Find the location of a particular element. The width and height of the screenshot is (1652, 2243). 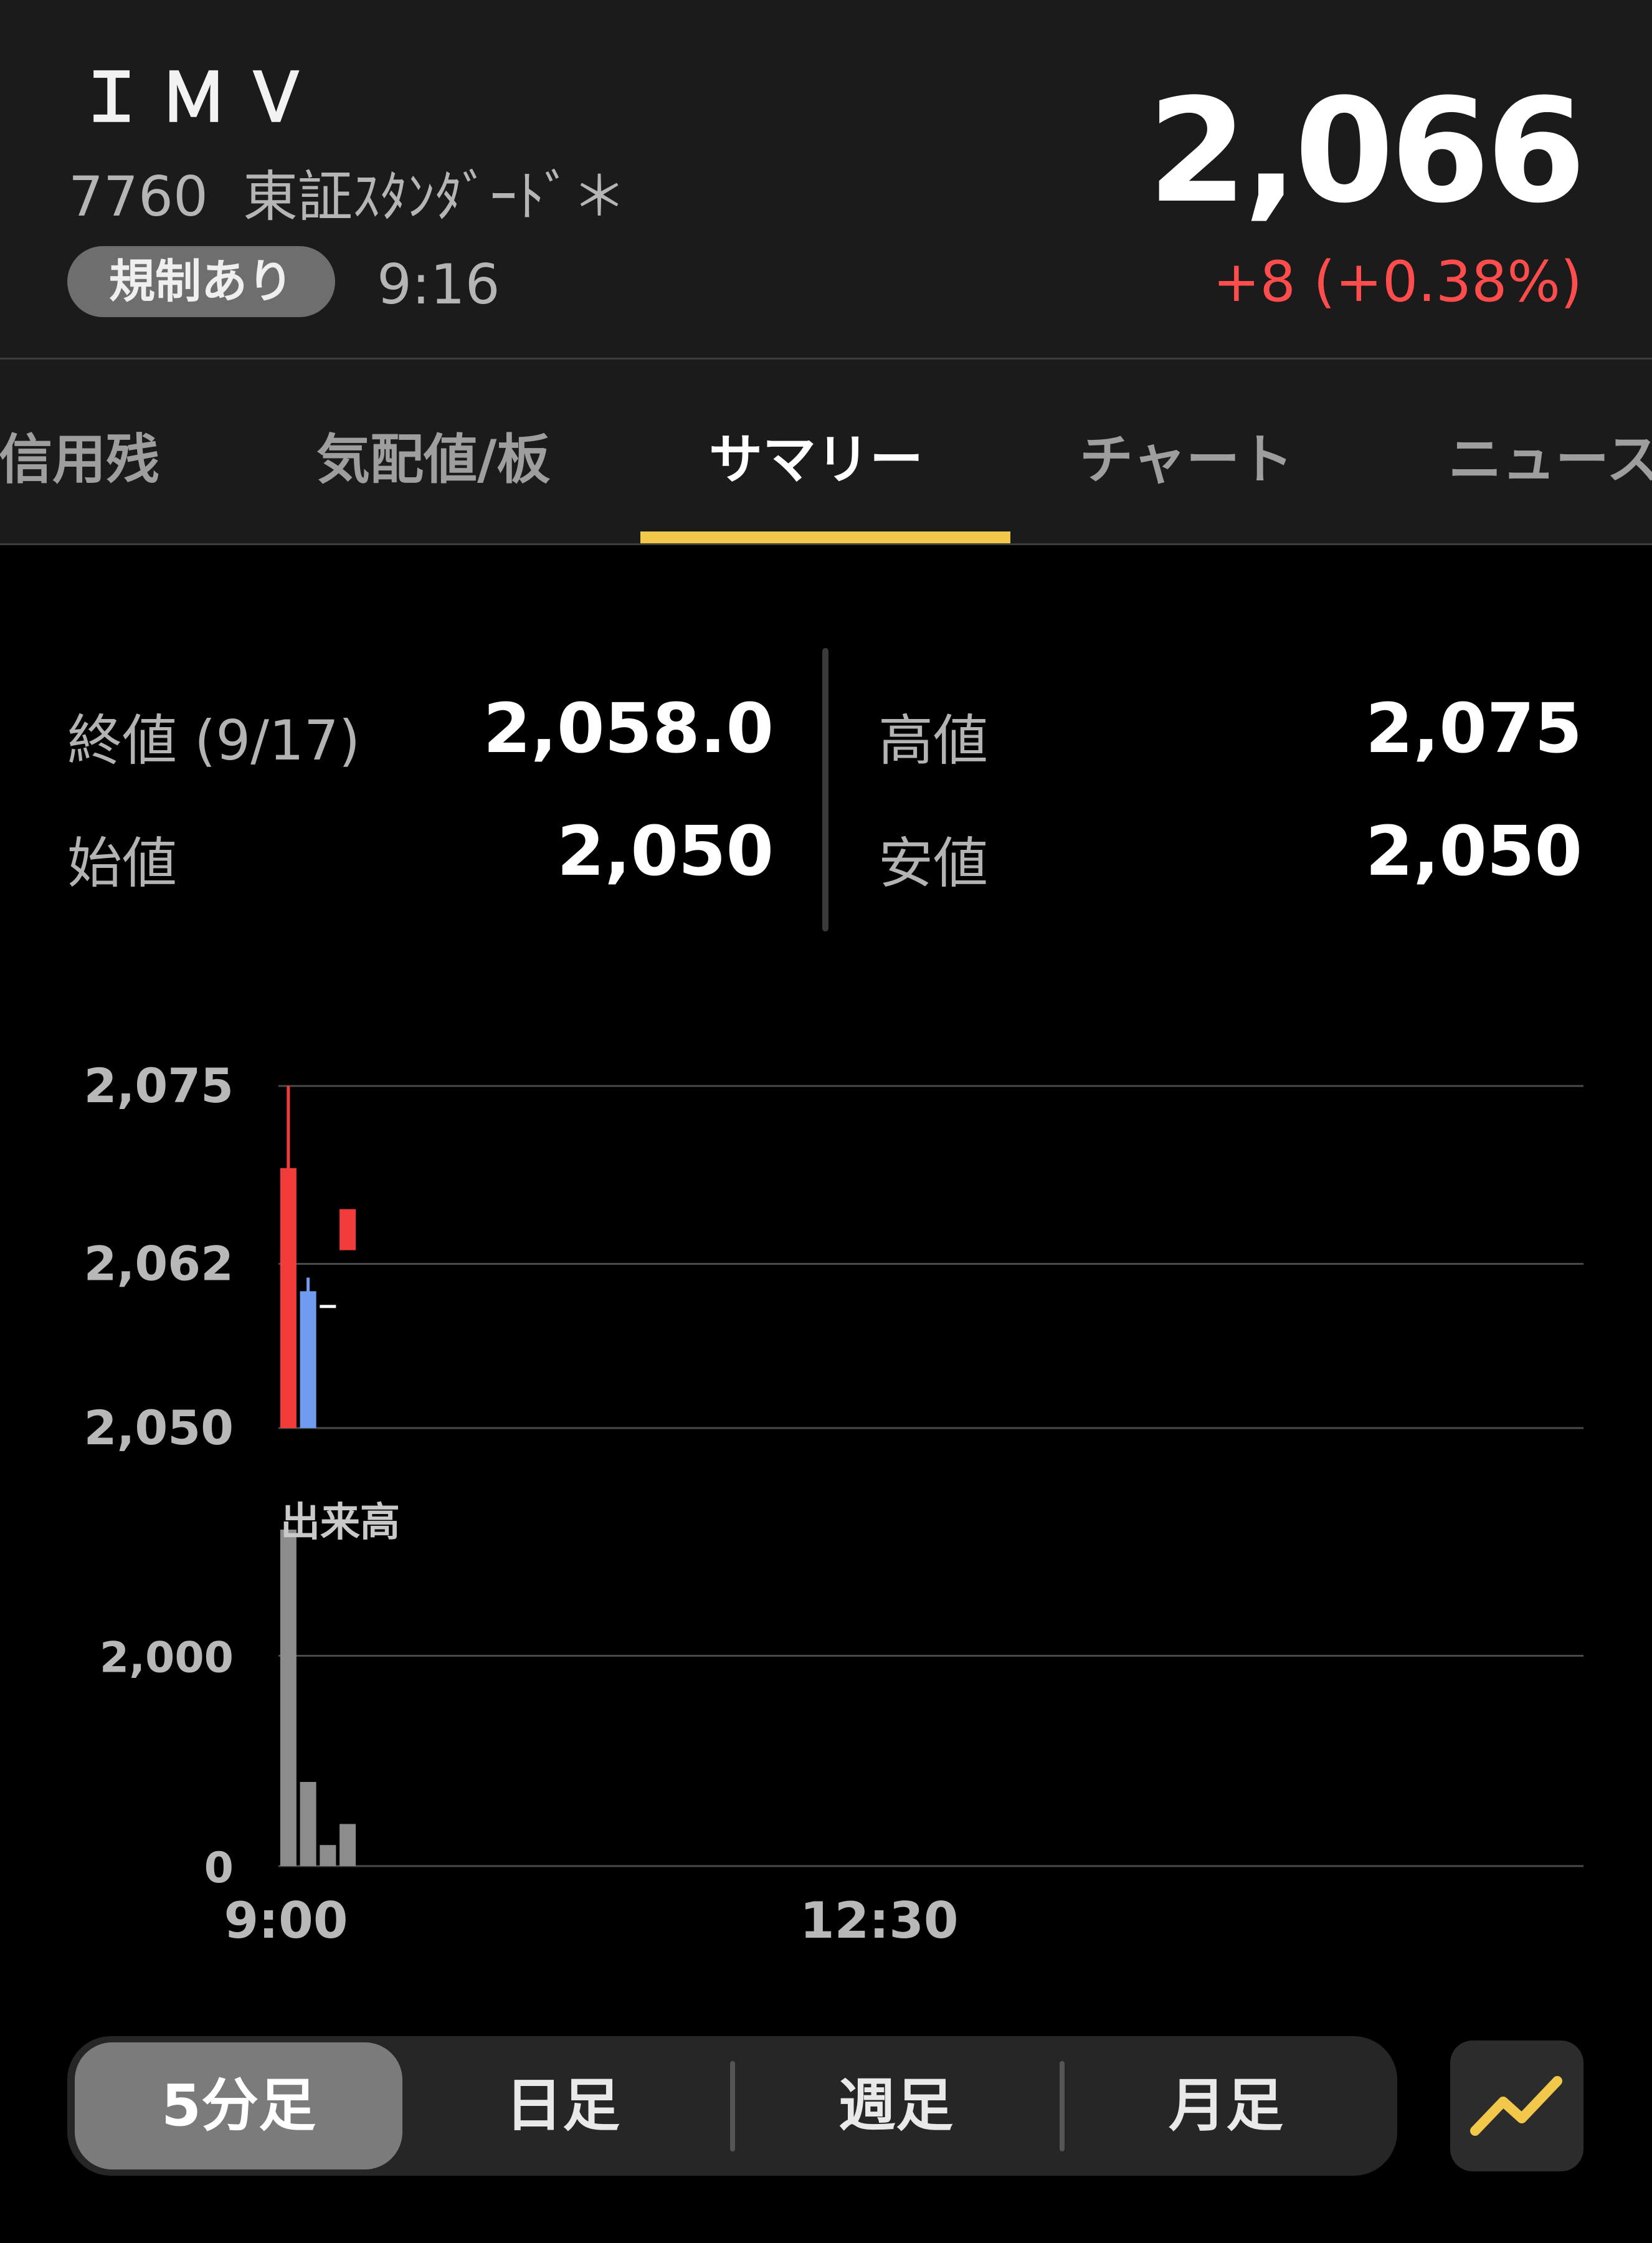

low-value: 2,050 is located at coordinates (1474, 851).